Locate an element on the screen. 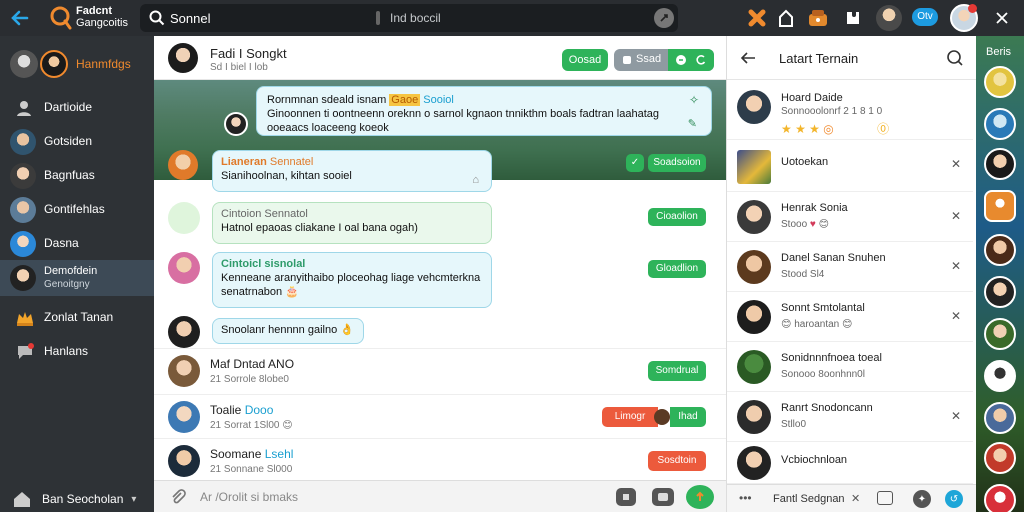 The width and height of the screenshot is (1024, 512). sidebar-item-demofdein: Demofdein Genoitgny is located at coordinates (77, 278).